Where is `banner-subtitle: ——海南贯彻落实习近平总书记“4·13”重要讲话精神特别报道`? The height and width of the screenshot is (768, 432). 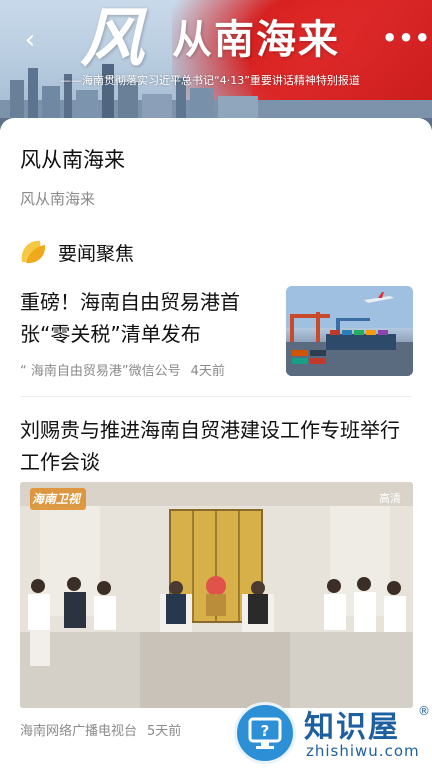
banner-subtitle: ——海南贯彻落实习近平总书记“4·13”重要讲话精神特别报道 is located at coordinates (210, 80).